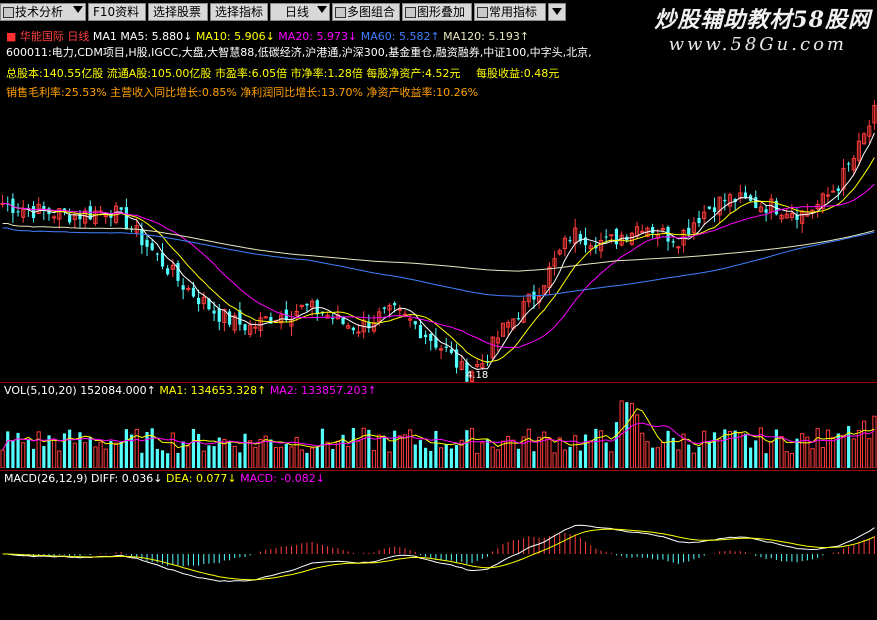 This screenshot has width=877, height=620. I want to click on overlay-button: 图形叠加, so click(437, 12).